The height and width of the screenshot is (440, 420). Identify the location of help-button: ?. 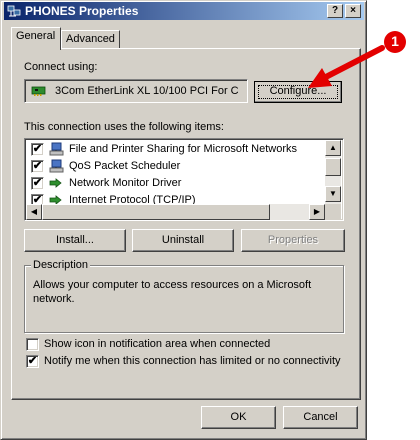
(335, 11).